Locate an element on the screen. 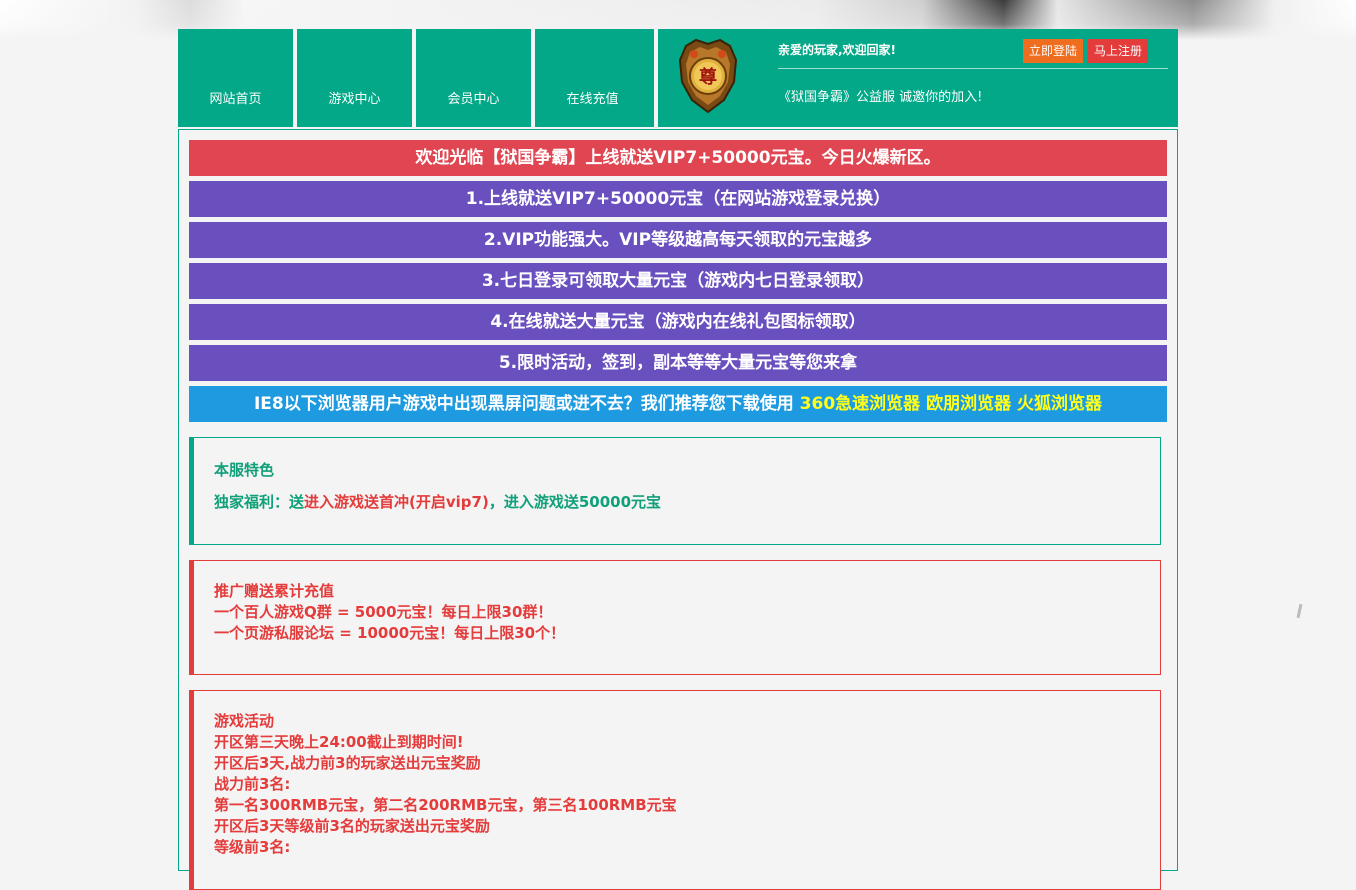 This screenshot has height=890, width=1356. activity-line: 开区第三天晚上24:00截止到期时间! is located at coordinates (339, 742).